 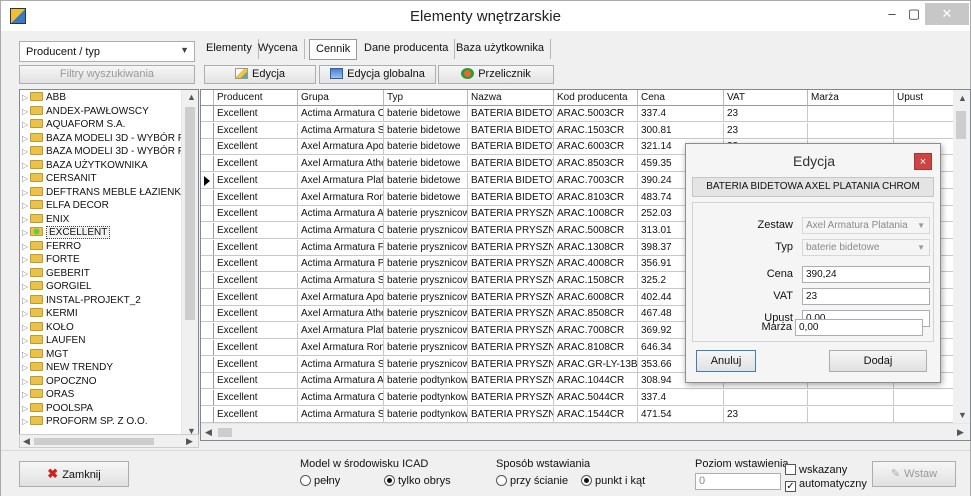 I want to click on table-cell: Axel Armatura Plata, so click(x=341, y=331).